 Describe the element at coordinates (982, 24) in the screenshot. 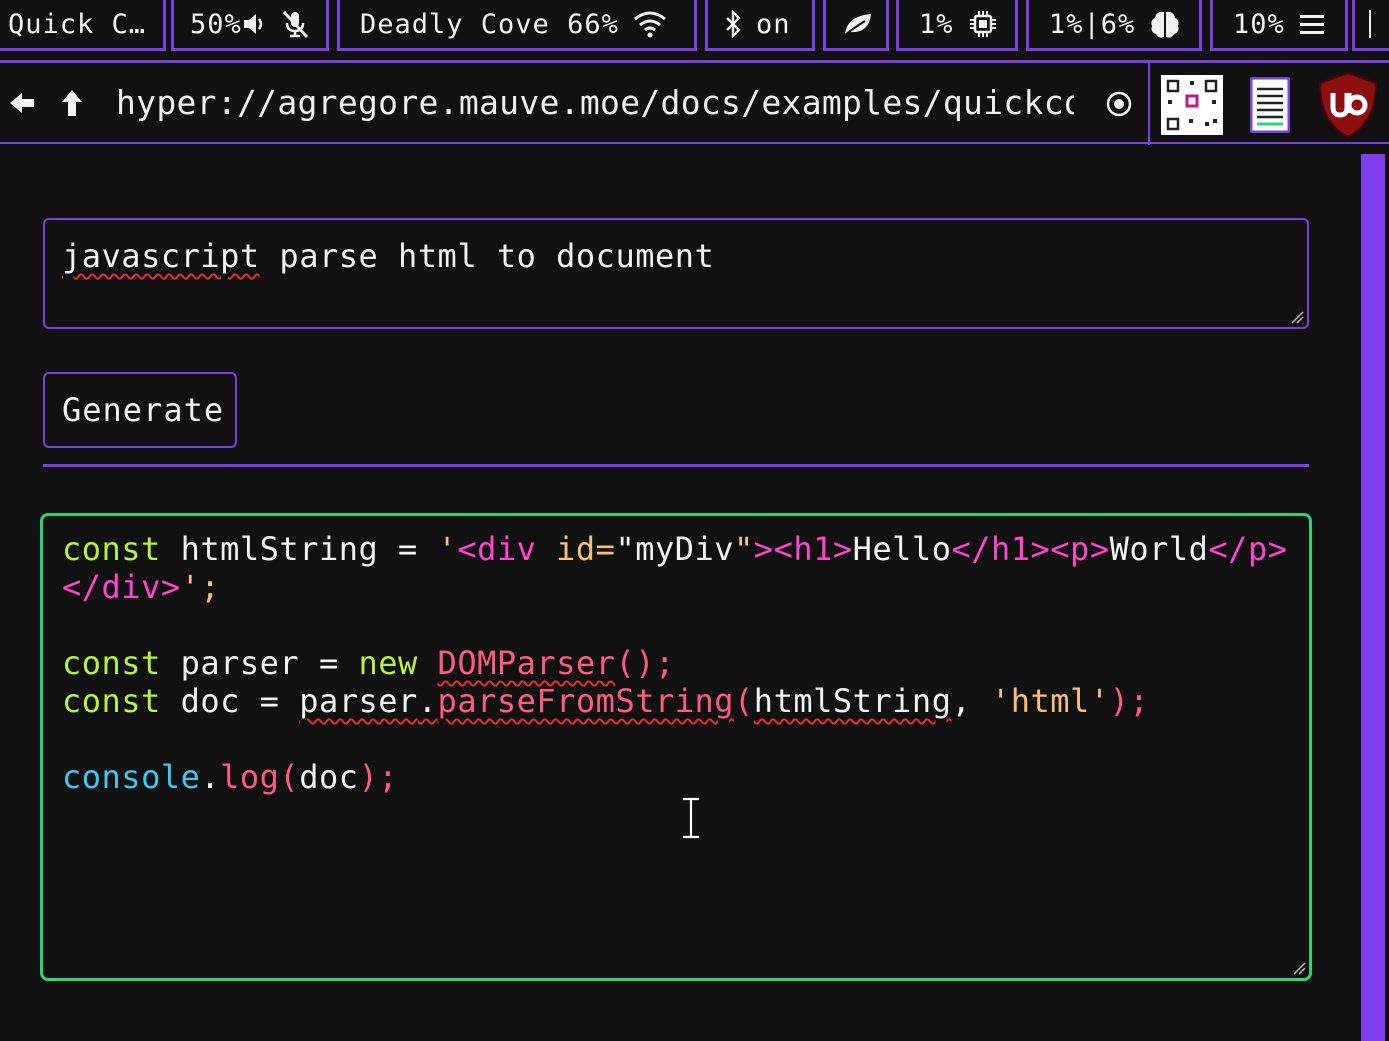

I see `cpu-chip-icon` at that location.